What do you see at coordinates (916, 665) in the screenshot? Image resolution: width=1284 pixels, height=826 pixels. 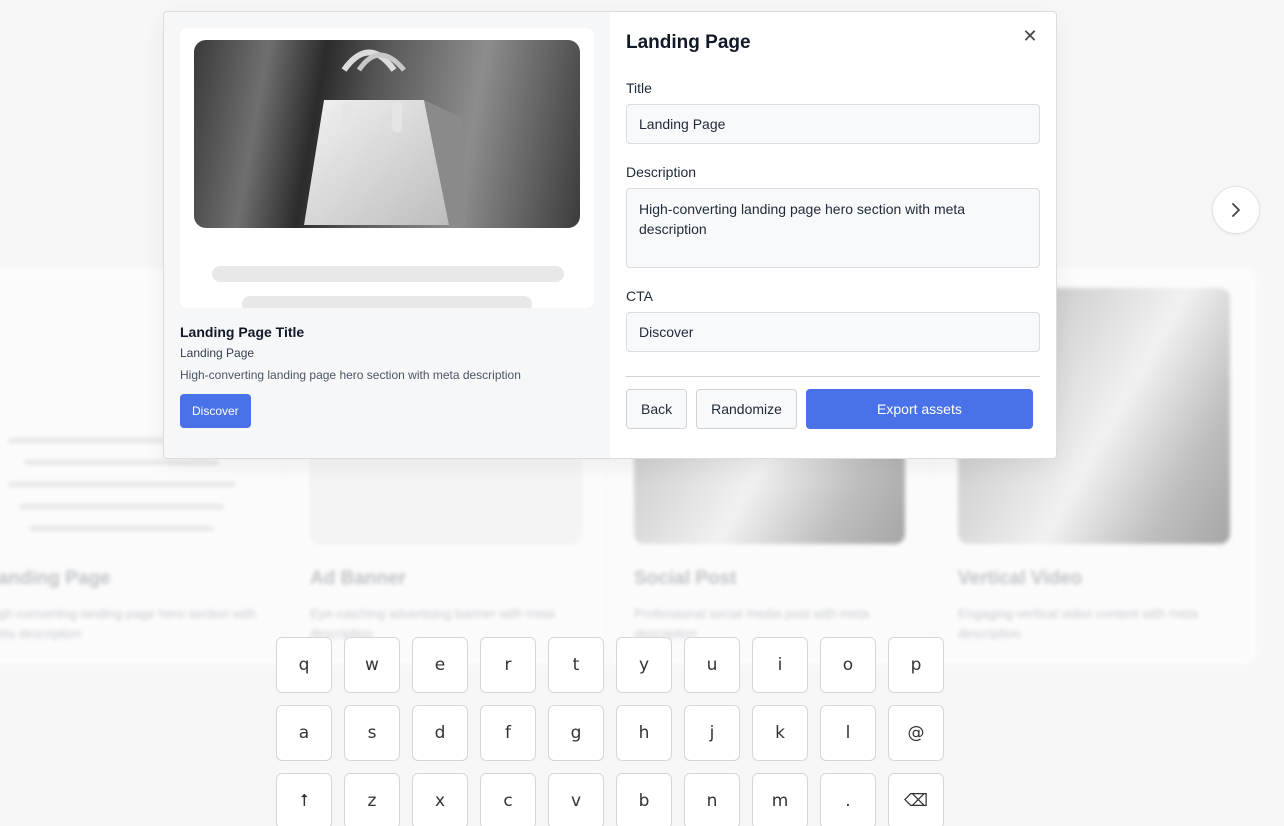 I see `key-p: p` at bounding box center [916, 665].